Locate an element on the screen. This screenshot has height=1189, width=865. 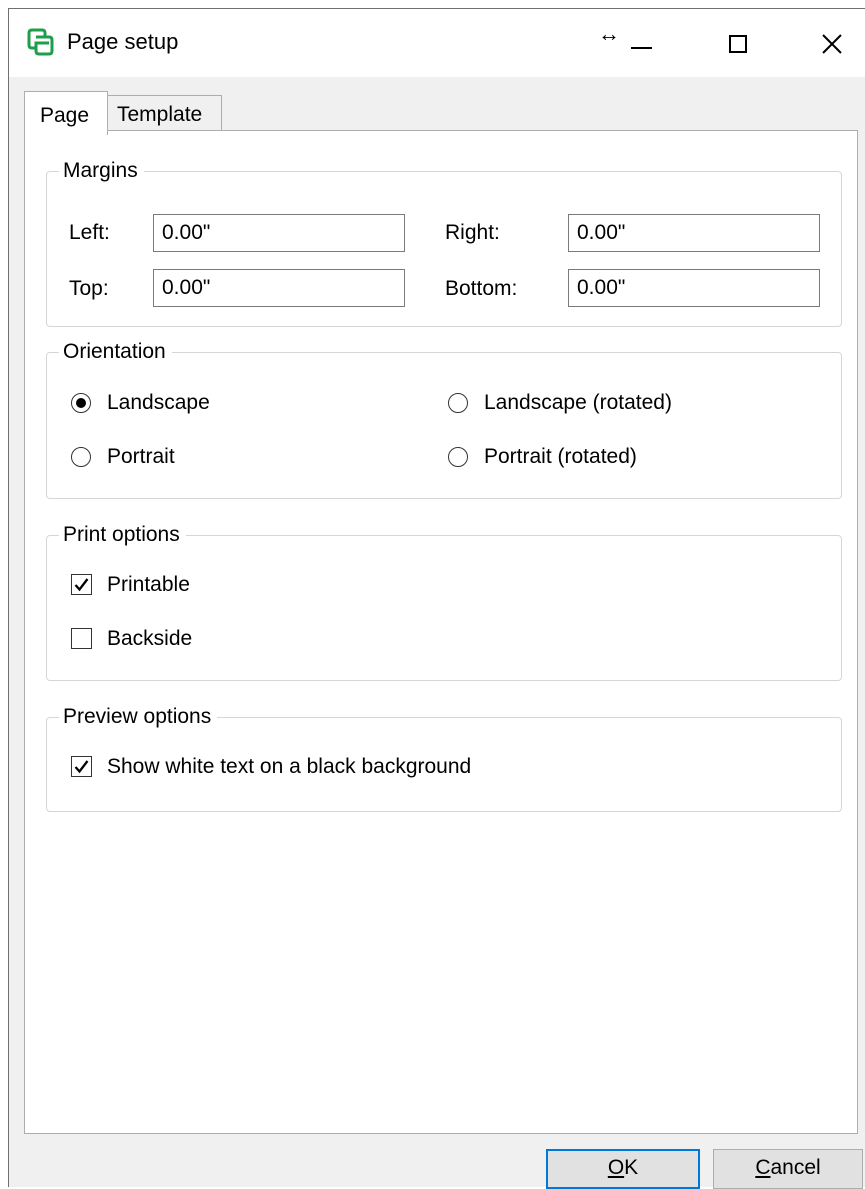
preview-options-title: Preview options is located at coordinates (138, 717).